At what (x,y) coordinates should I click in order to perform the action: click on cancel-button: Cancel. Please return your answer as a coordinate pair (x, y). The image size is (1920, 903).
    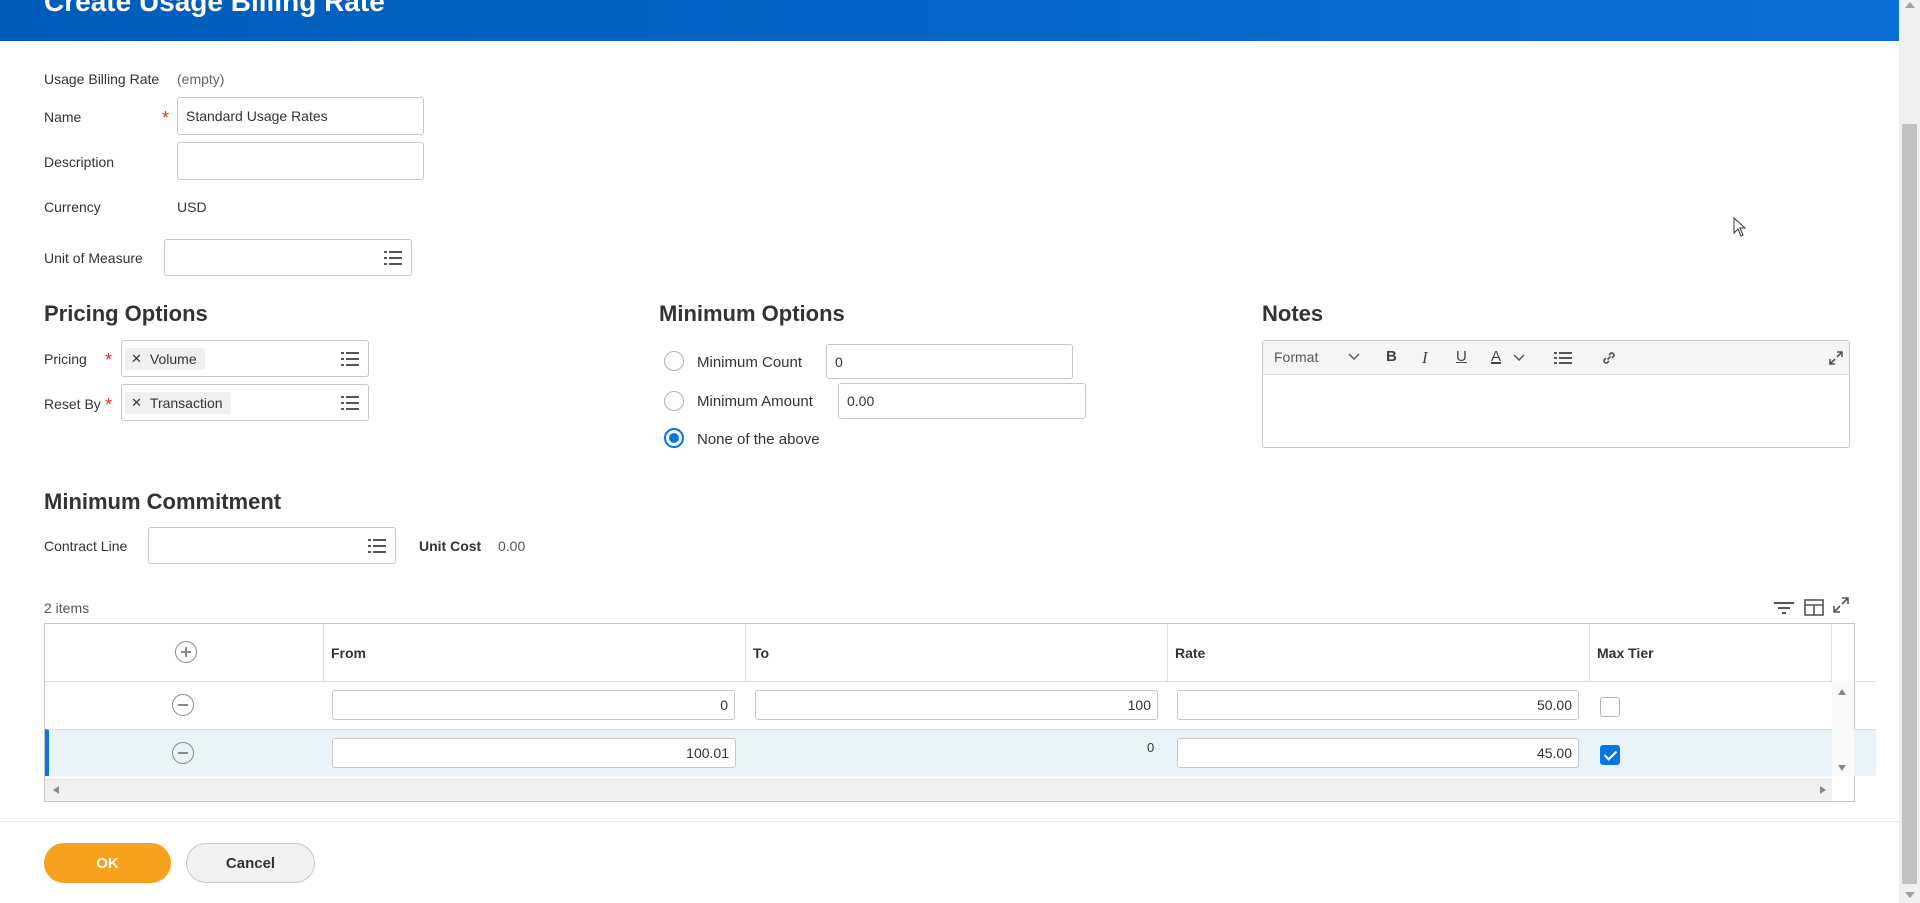
    Looking at the image, I should click on (250, 863).